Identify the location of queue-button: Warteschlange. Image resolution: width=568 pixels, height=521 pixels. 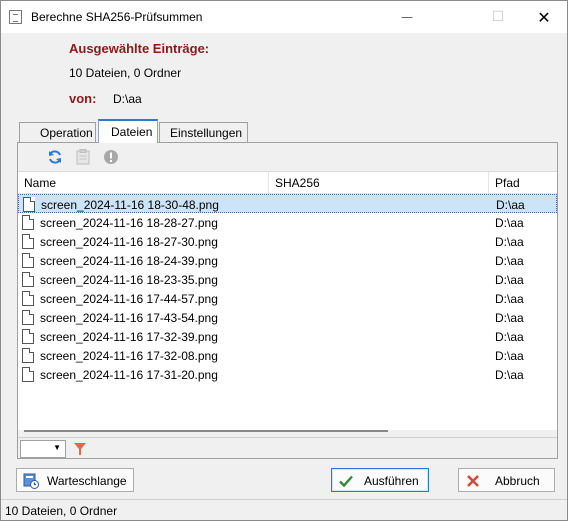
(75, 480).